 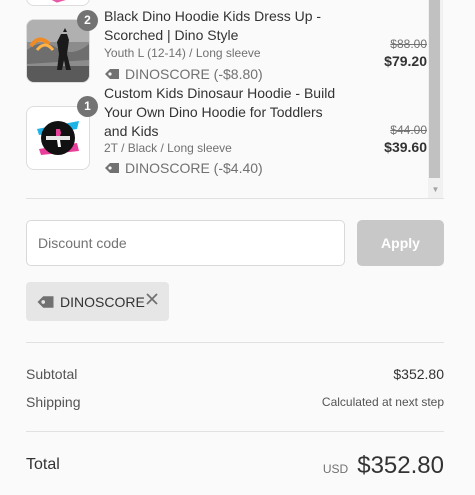 What do you see at coordinates (87, 20) in the screenshot?
I see `quantity-badge: 2` at bounding box center [87, 20].